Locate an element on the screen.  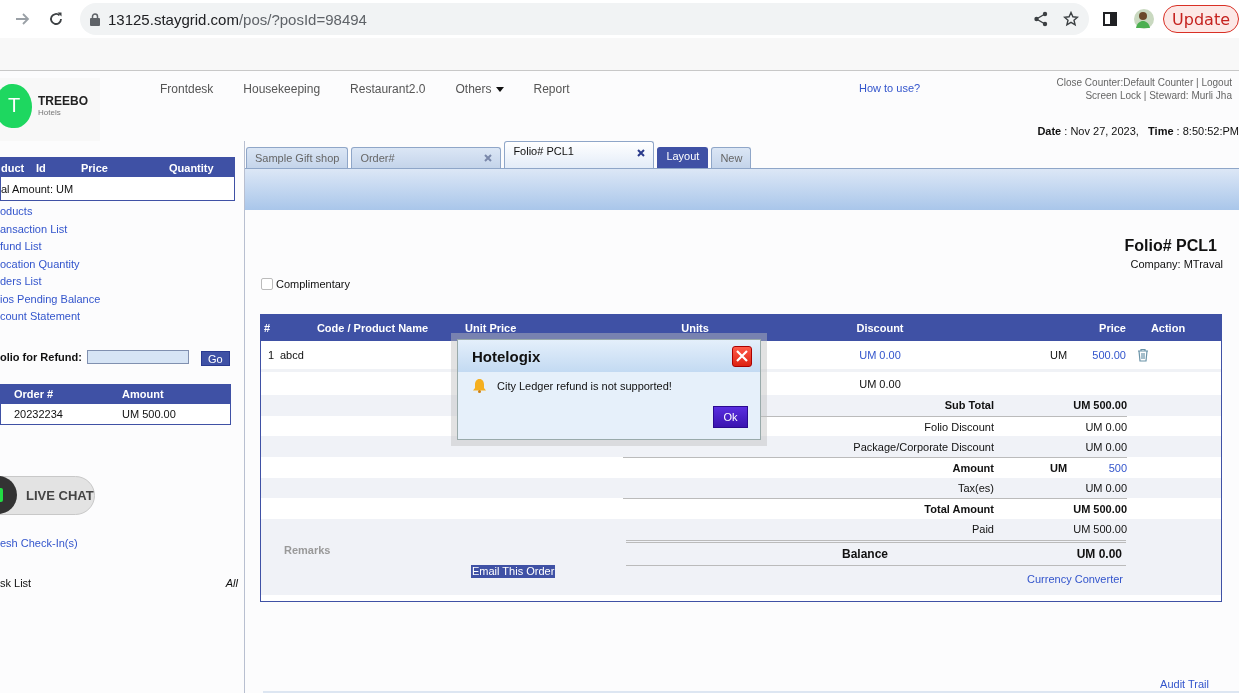
summary-label: Tax(es) is located at coordinates (975, 488).